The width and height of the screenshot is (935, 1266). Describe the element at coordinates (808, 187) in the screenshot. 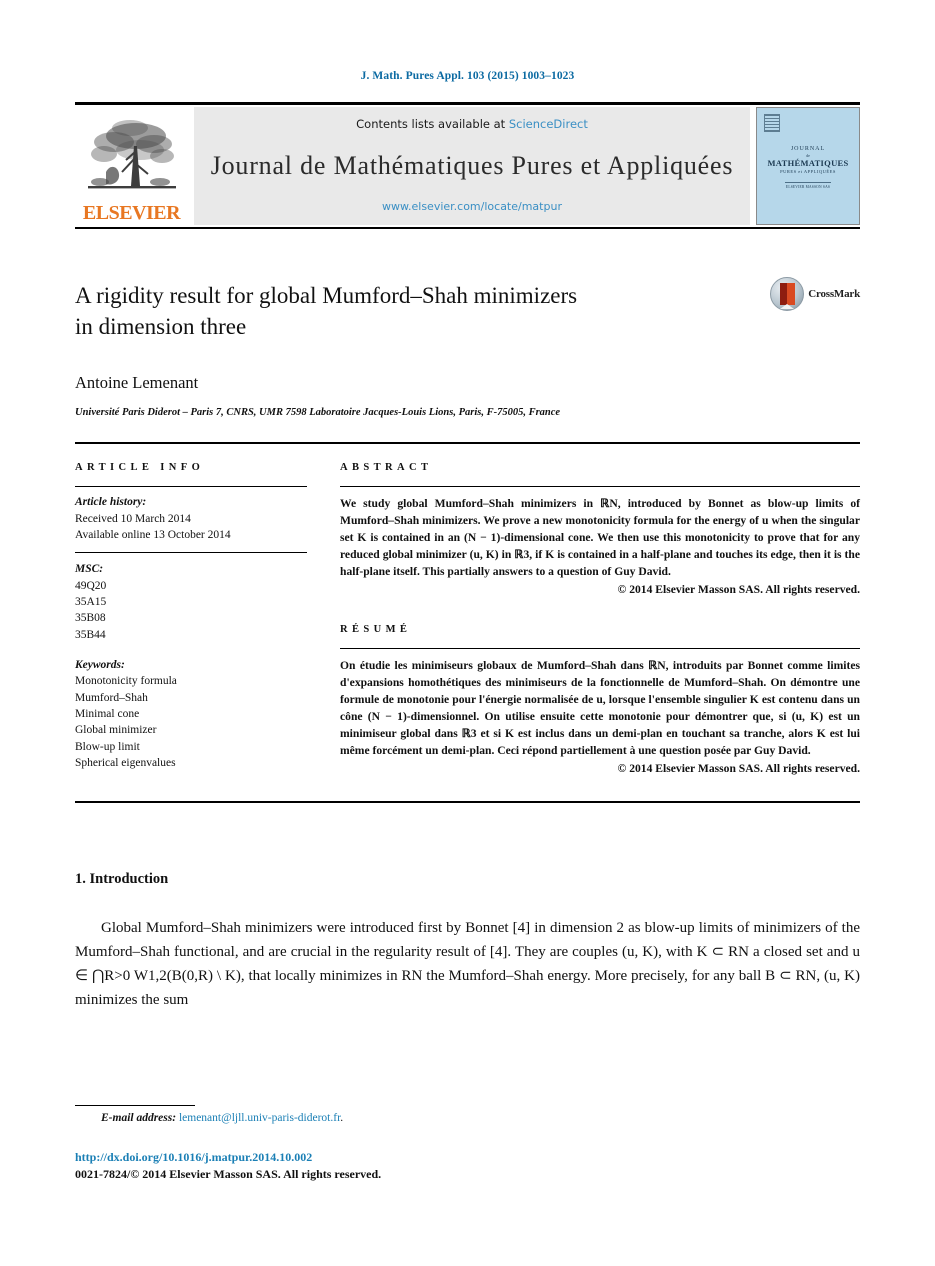

I see `cover-line-5: ELSEVIER MASSON SAS` at that location.